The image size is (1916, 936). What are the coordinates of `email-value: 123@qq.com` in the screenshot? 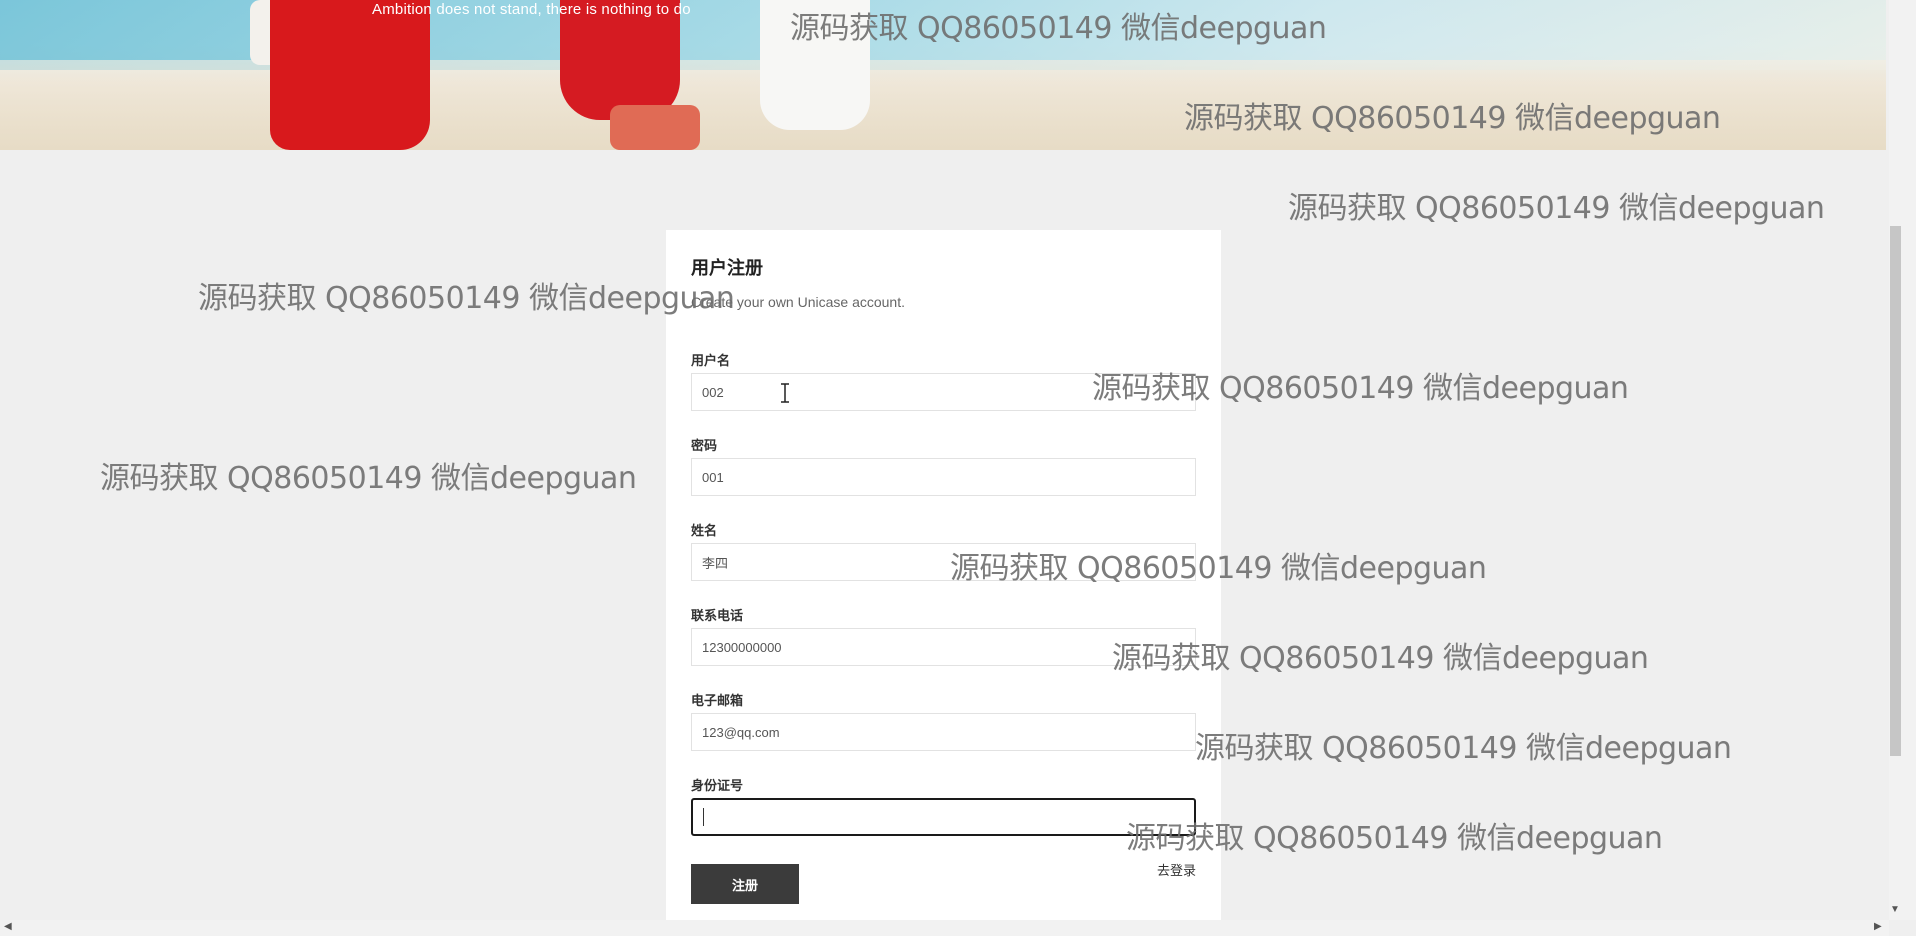 It's located at (741, 732).